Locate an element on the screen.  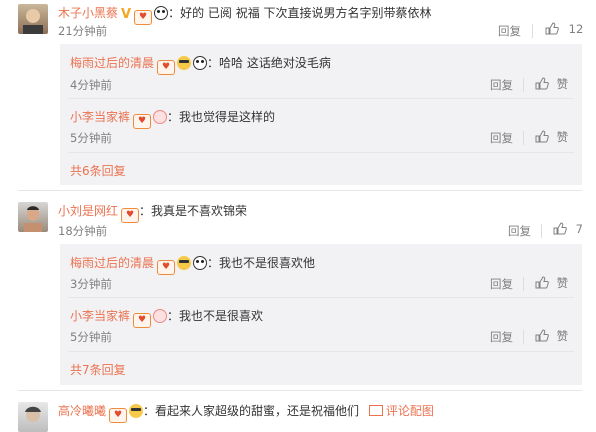
comment-line: 木子小黑蔡 V ♥ ：好的 已阅 祝福 下次直接说男方名字别带蔡依林 is located at coordinates (245, 14).